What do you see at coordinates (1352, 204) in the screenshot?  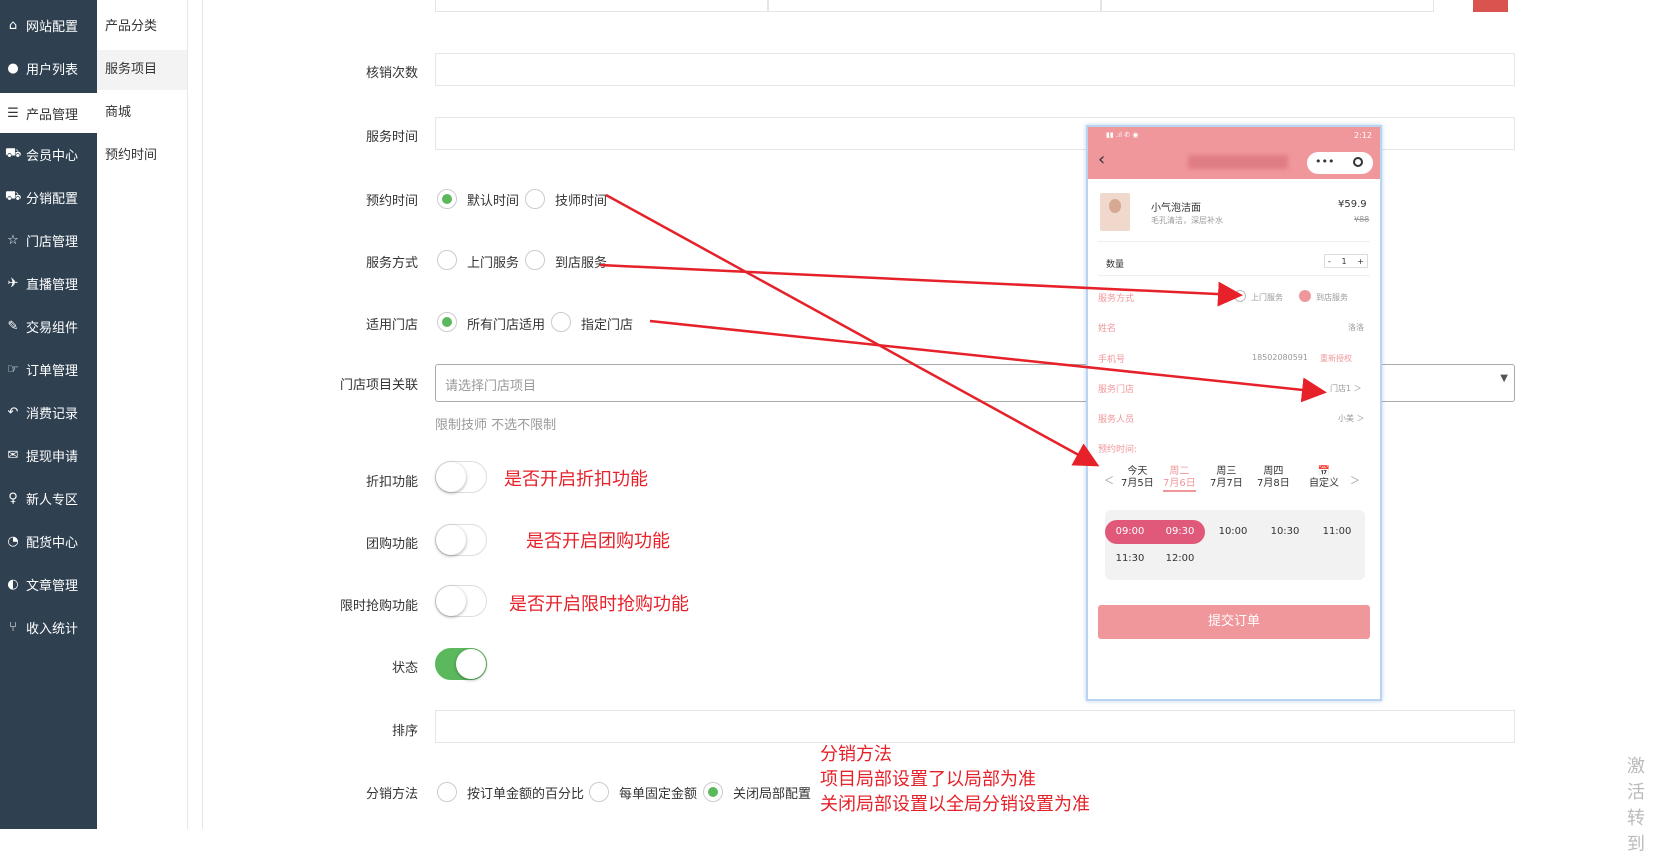 I see `product-price: ¥59.9` at bounding box center [1352, 204].